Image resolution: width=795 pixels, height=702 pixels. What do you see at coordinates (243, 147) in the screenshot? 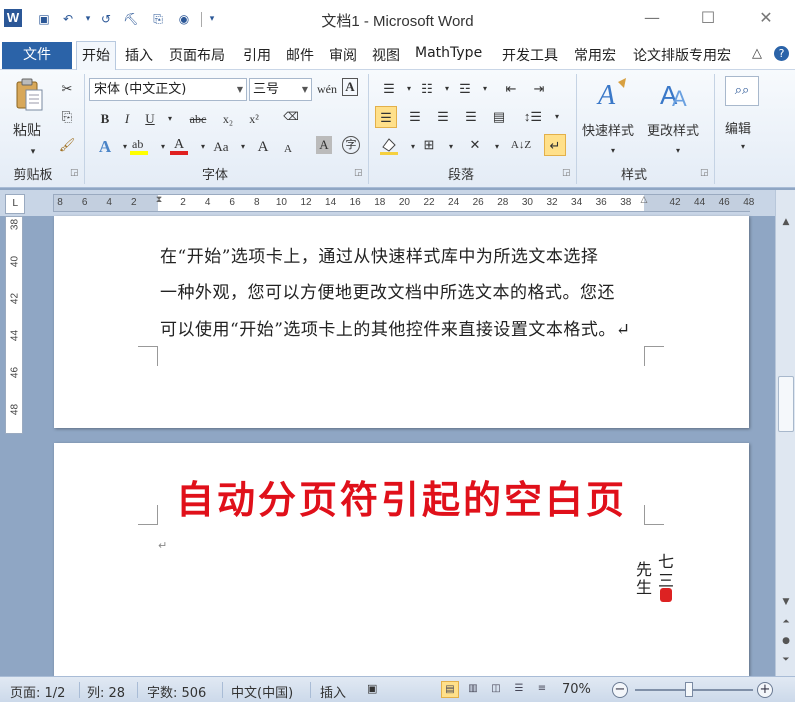
I see `change-case-dropdown-icon: ▾` at bounding box center [243, 147].